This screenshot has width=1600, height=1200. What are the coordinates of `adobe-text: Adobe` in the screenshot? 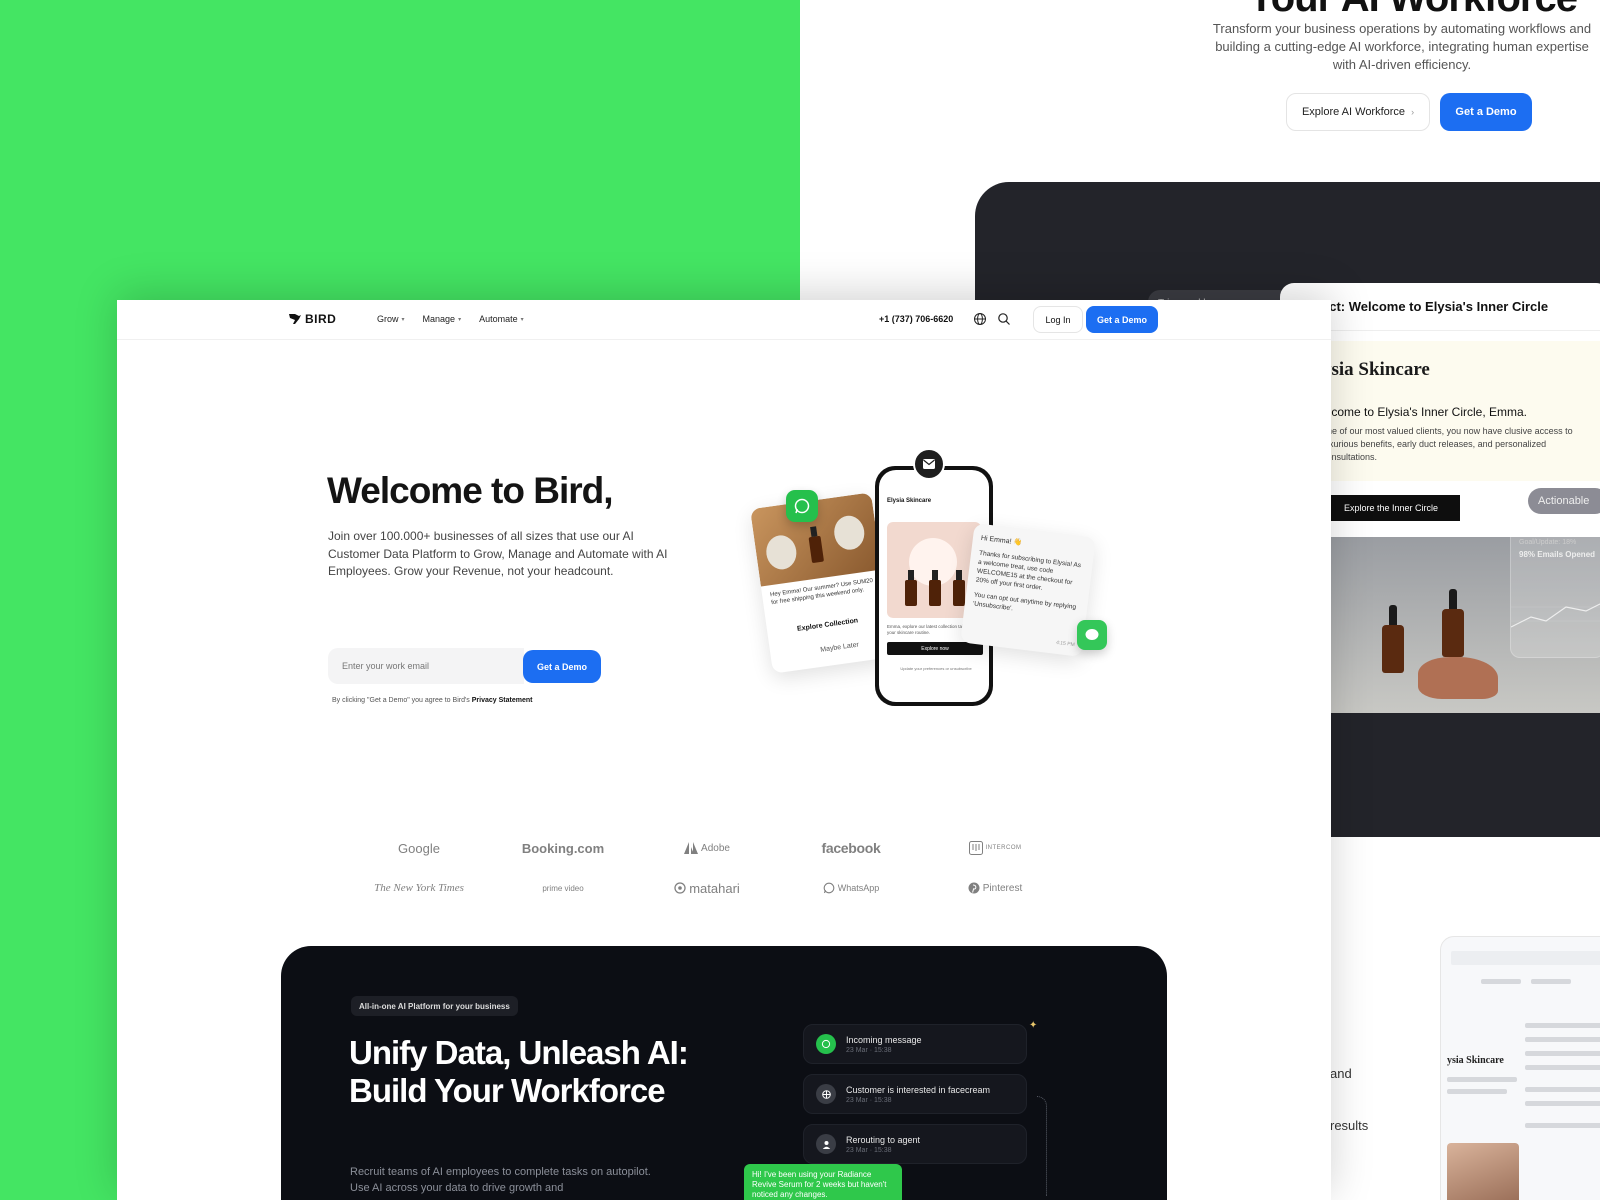 It's located at (715, 848).